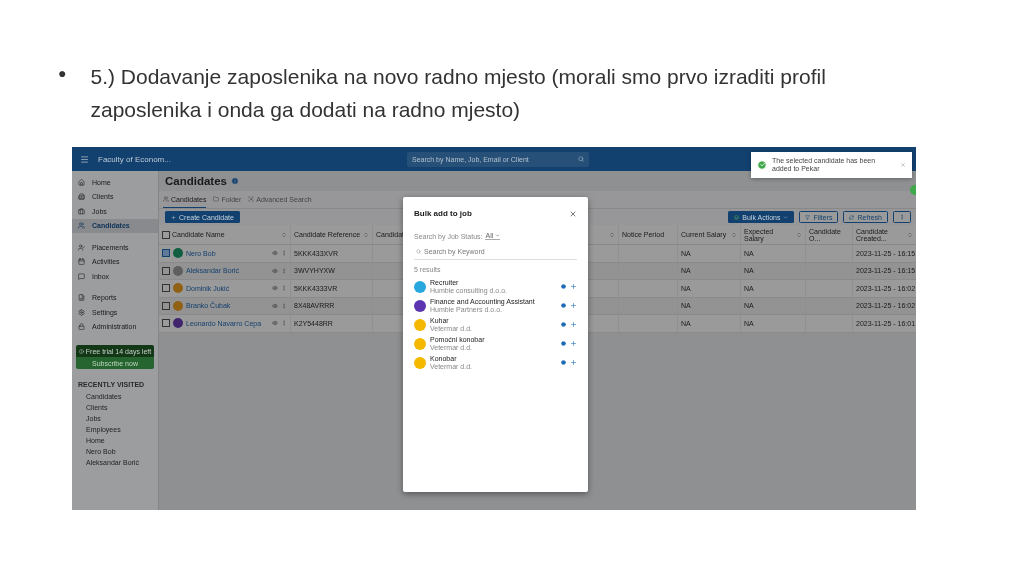  I want to click on lock-icon, so click(81, 327).